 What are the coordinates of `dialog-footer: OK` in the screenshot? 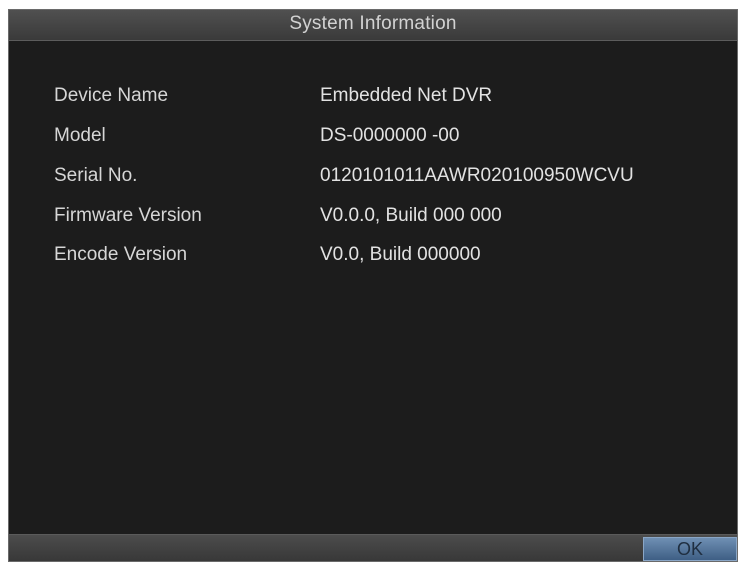 It's located at (373, 547).